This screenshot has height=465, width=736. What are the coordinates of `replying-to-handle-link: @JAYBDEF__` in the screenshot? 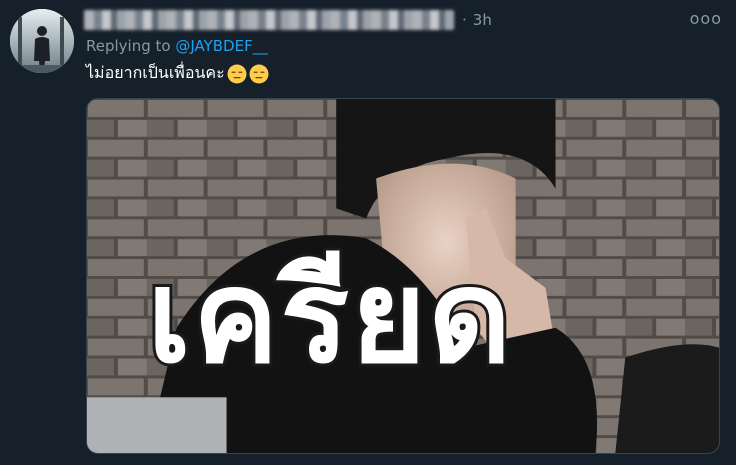 It's located at (221, 46).